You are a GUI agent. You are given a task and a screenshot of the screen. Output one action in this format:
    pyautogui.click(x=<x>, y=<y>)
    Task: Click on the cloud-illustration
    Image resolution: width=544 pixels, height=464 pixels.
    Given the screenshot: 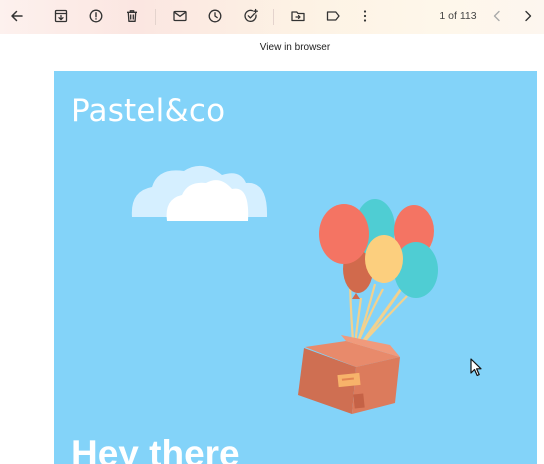 What is the action you would take?
    pyautogui.click(x=199, y=193)
    